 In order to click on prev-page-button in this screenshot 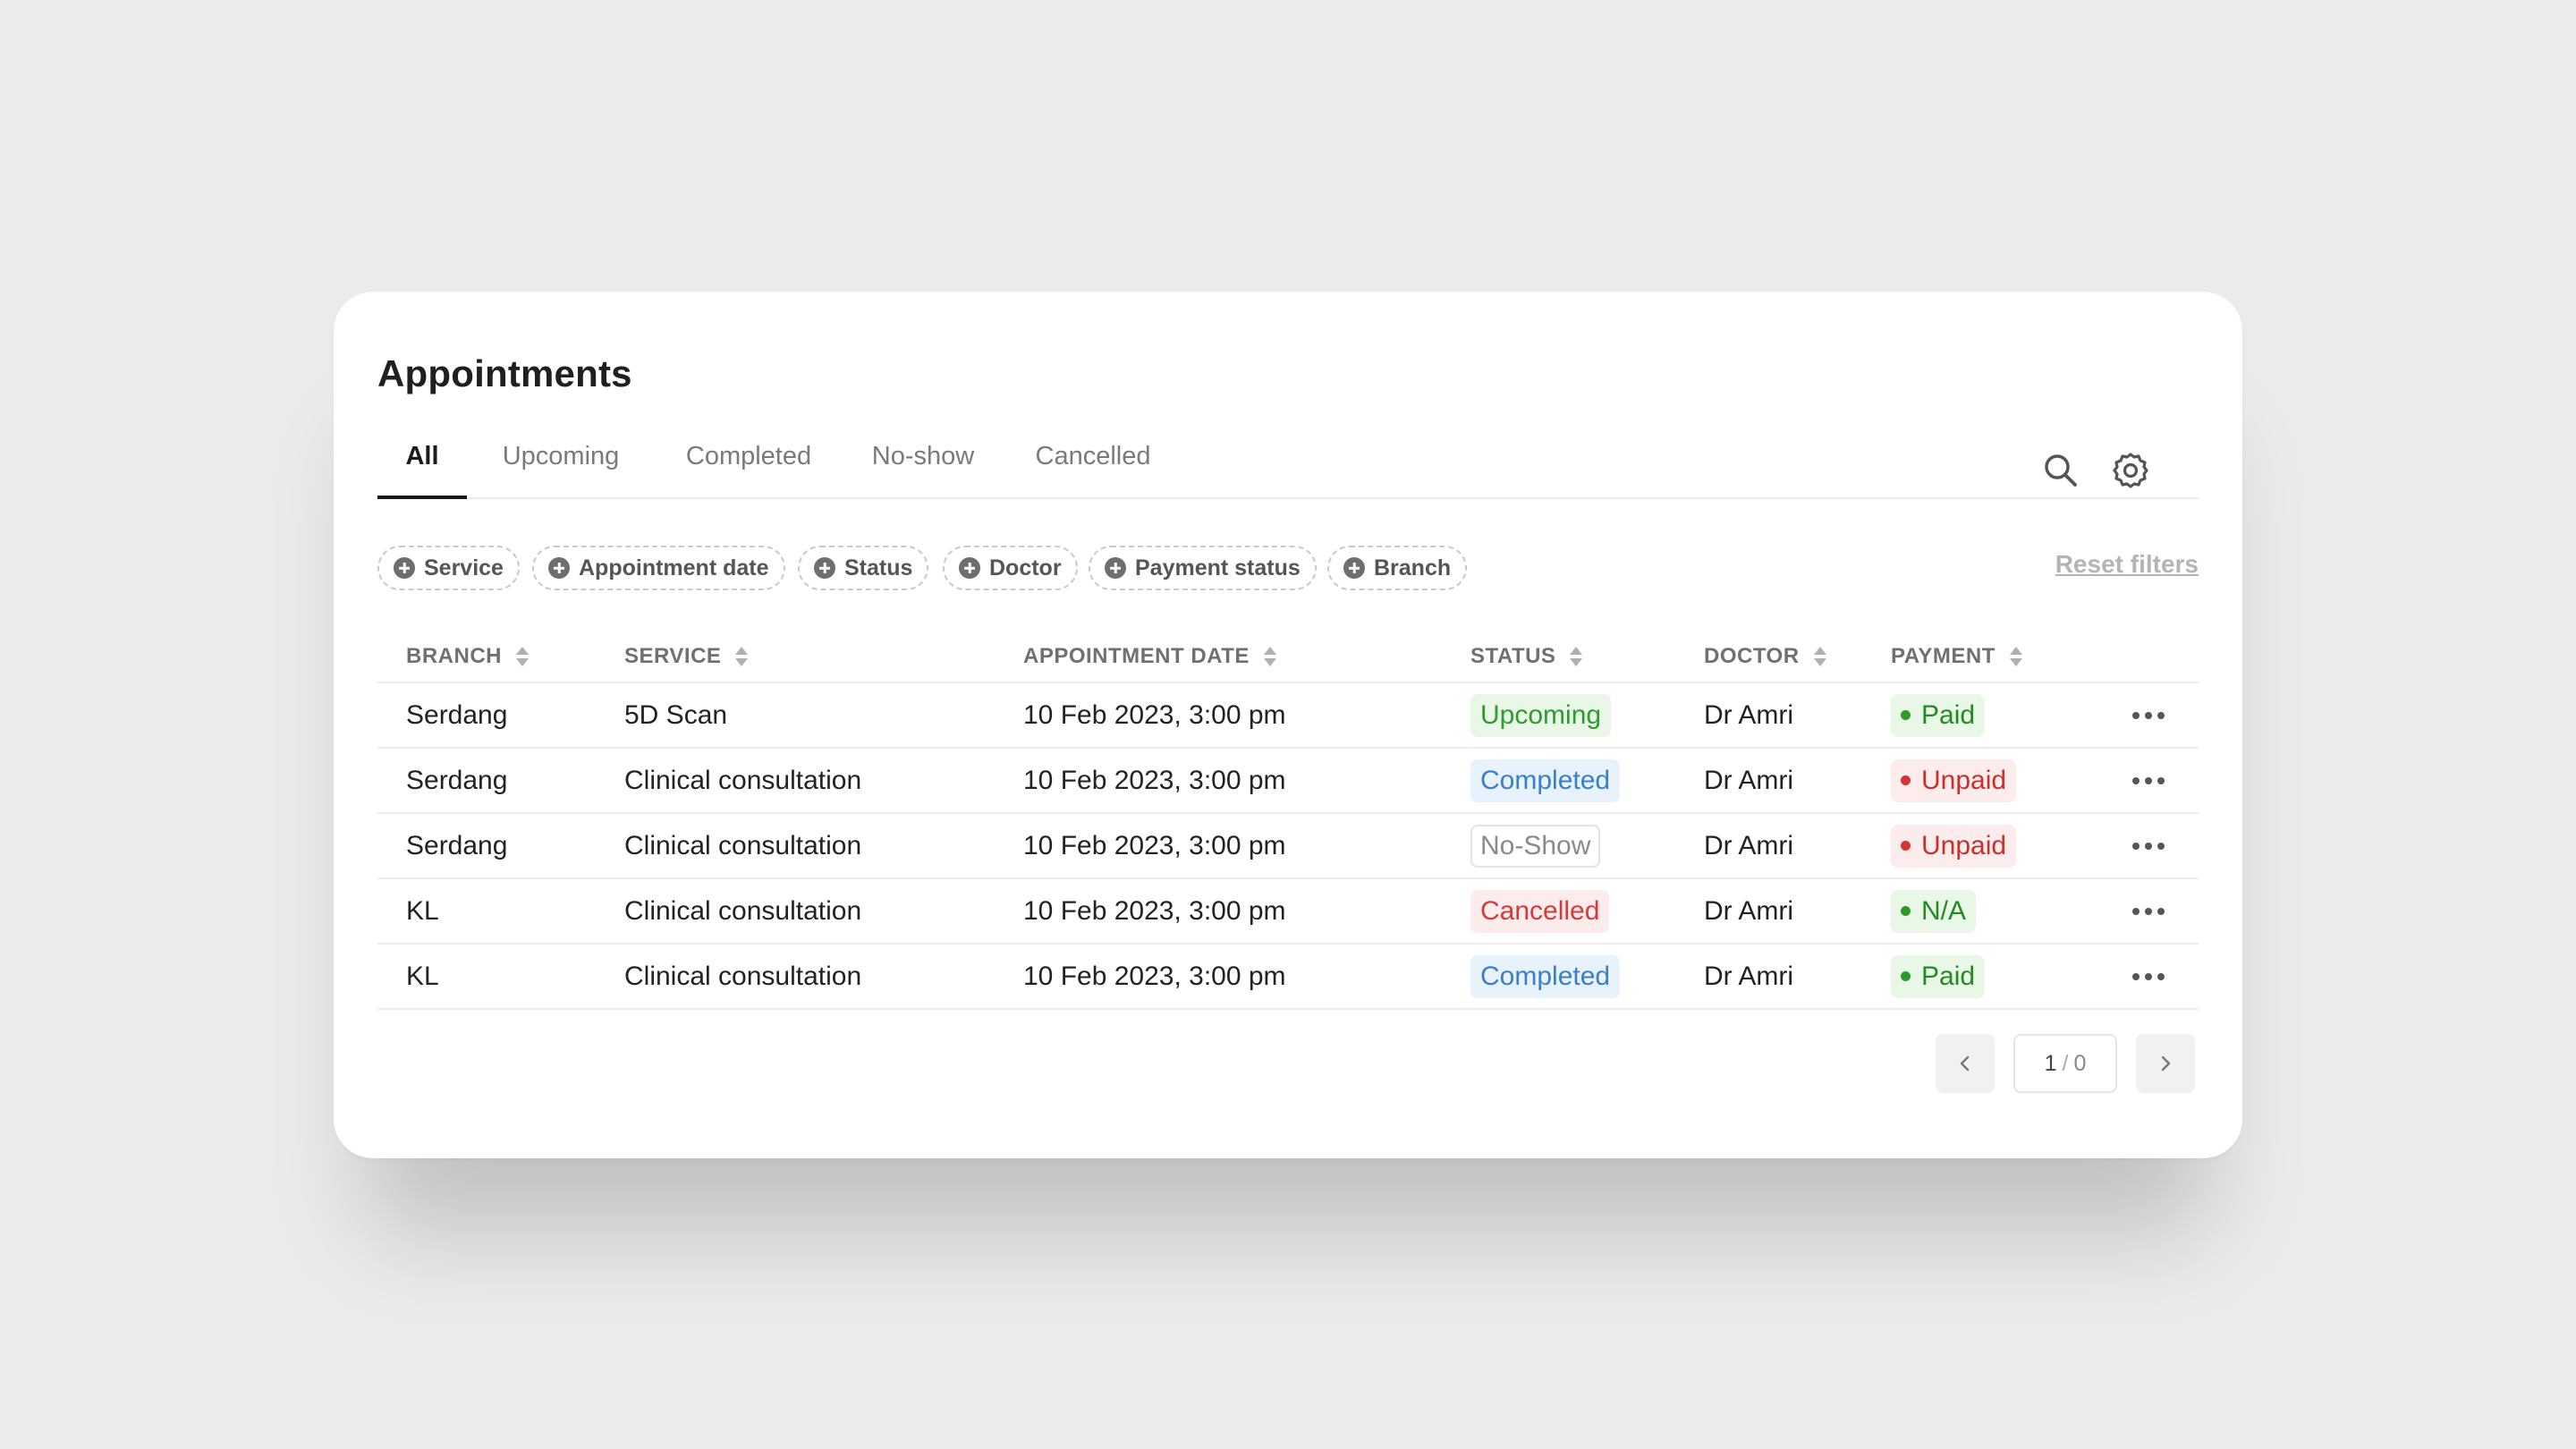, I will do `click(1965, 1063)`.